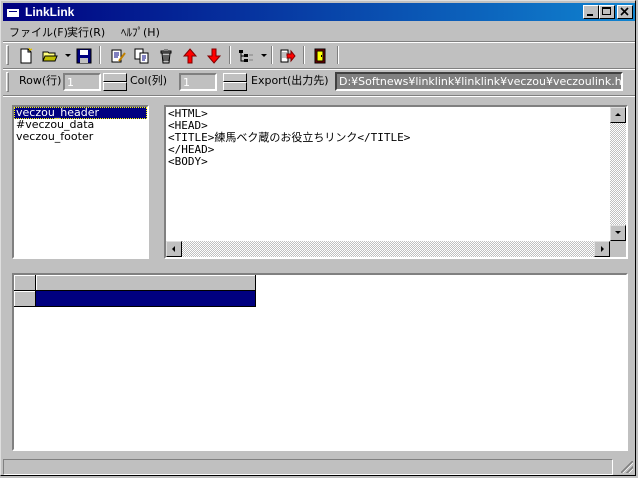 The height and width of the screenshot is (478, 638). What do you see at coordinates (319, 96) in the screenshot?
I see `content-divider` at bounding box center [319, 96].